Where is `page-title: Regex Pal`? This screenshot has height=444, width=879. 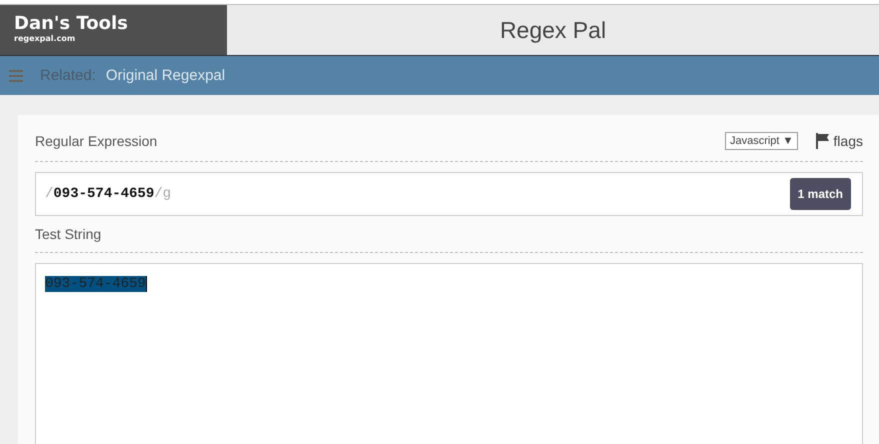 page-title: Regex Pal is located at coordinates (553, 30).